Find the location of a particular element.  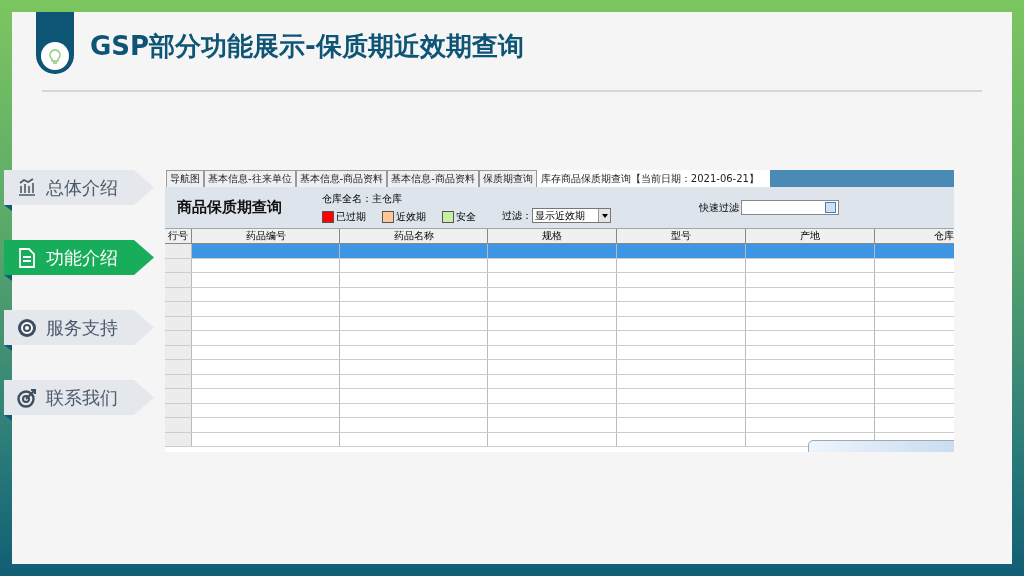

document-icon is located at coordinates (27, 257).